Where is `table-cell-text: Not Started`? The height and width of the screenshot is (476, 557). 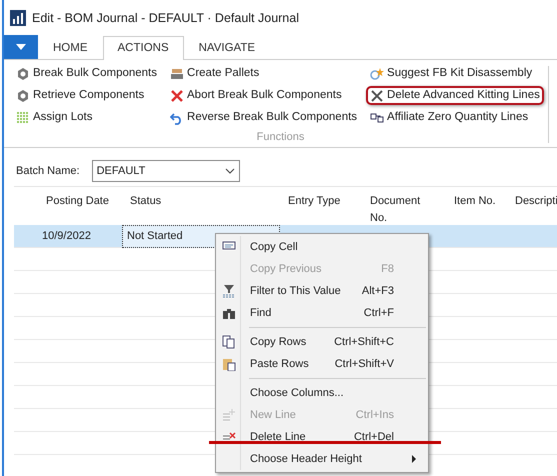
table-cell-text: Not Started is located at coordinates (155, 236).